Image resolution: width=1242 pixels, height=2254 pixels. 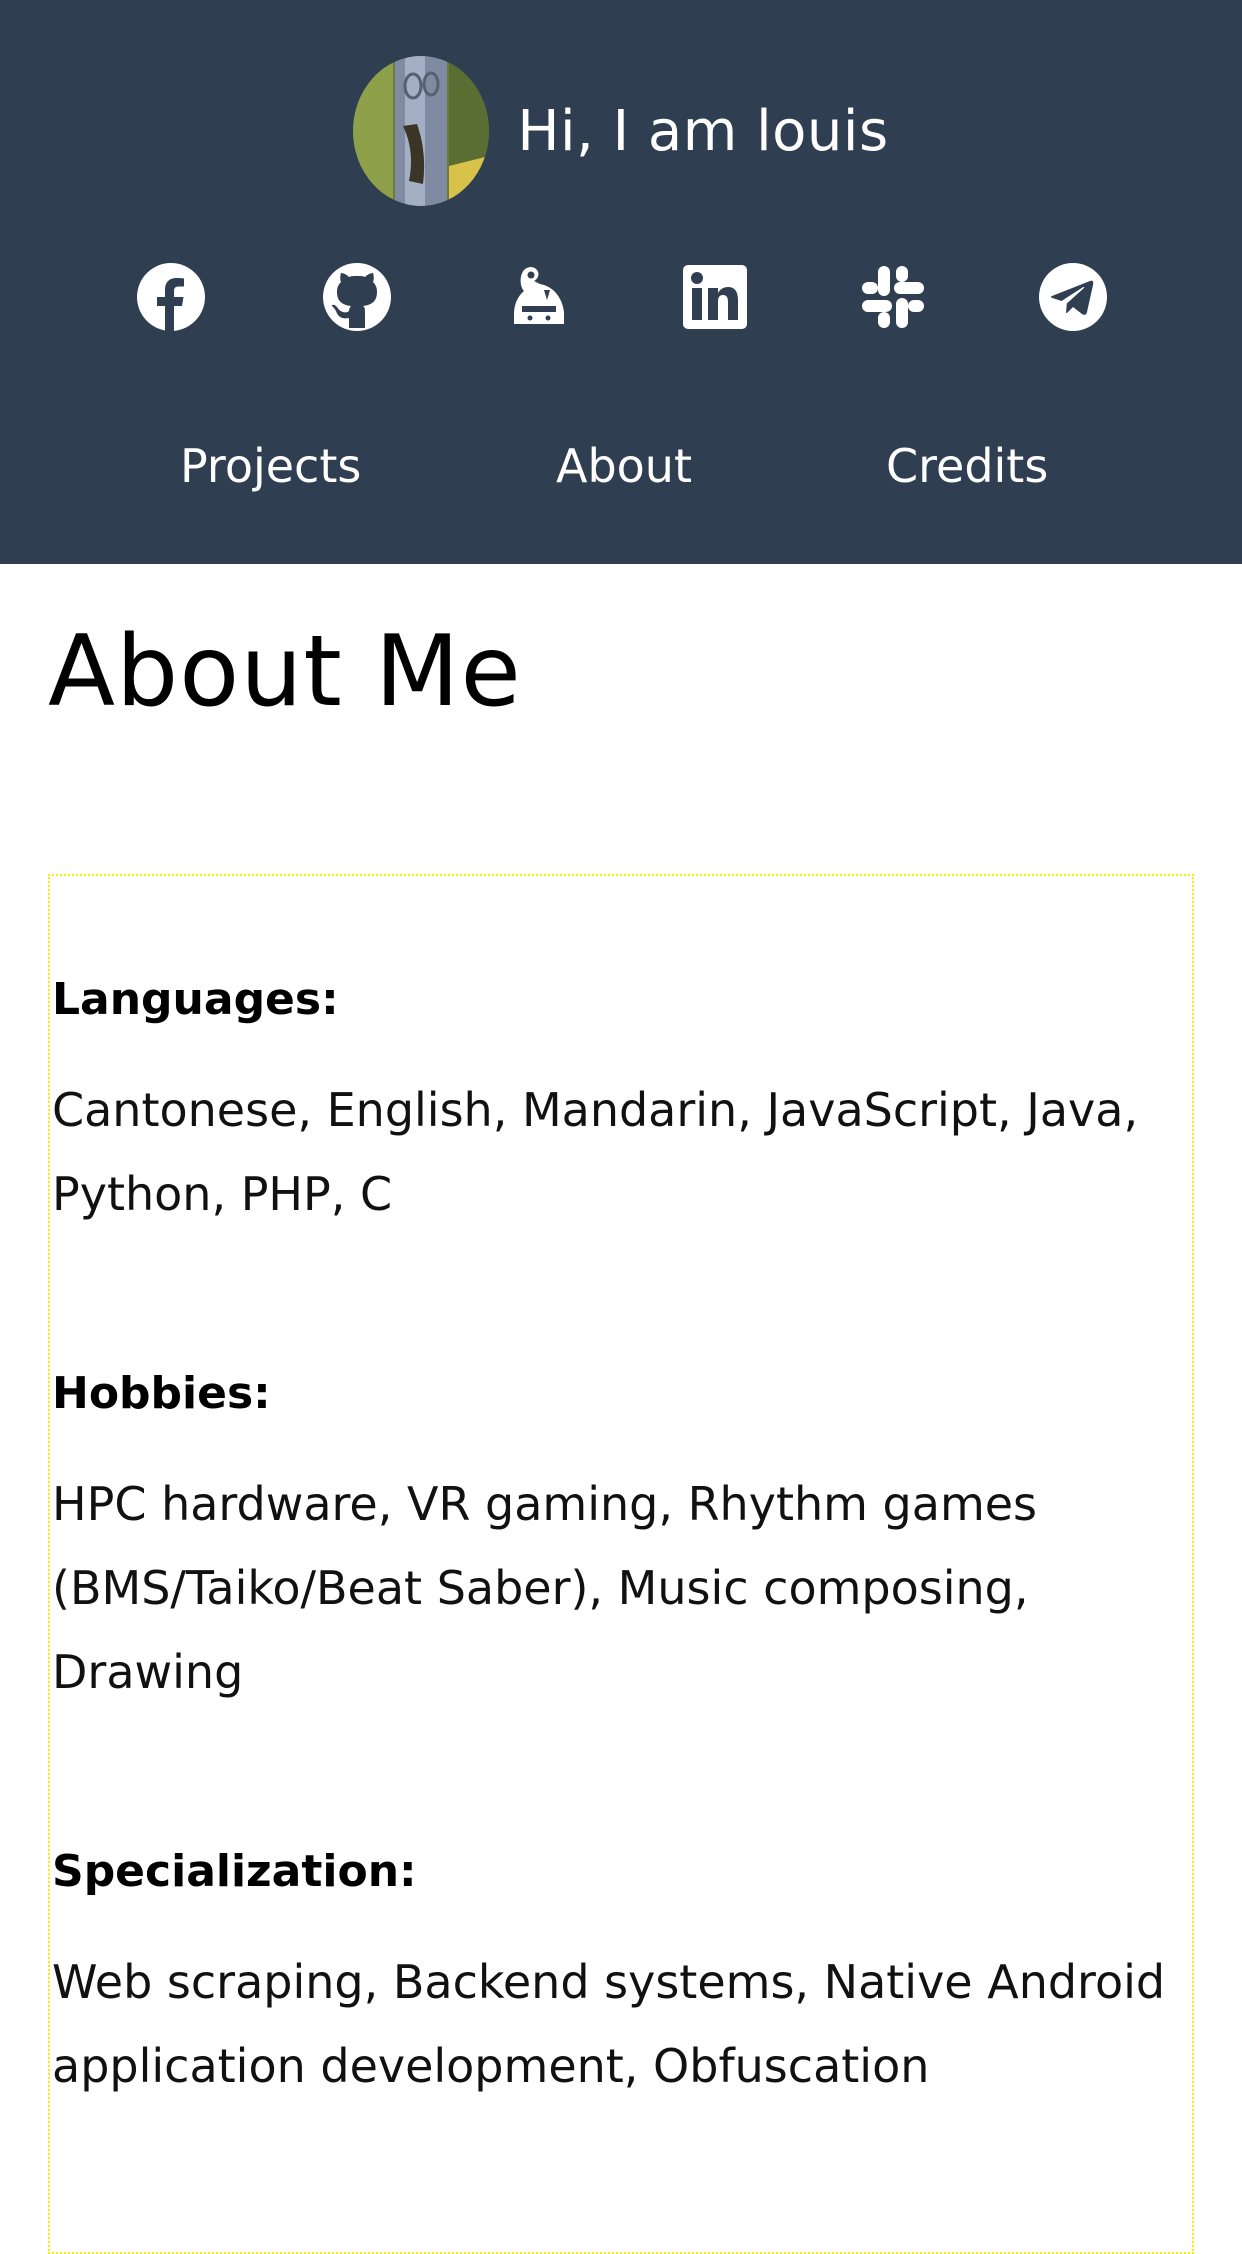 What do you see at coordinates (621, 297) in the screenshot?
I see `social-links` at bounding box center [621, 297].